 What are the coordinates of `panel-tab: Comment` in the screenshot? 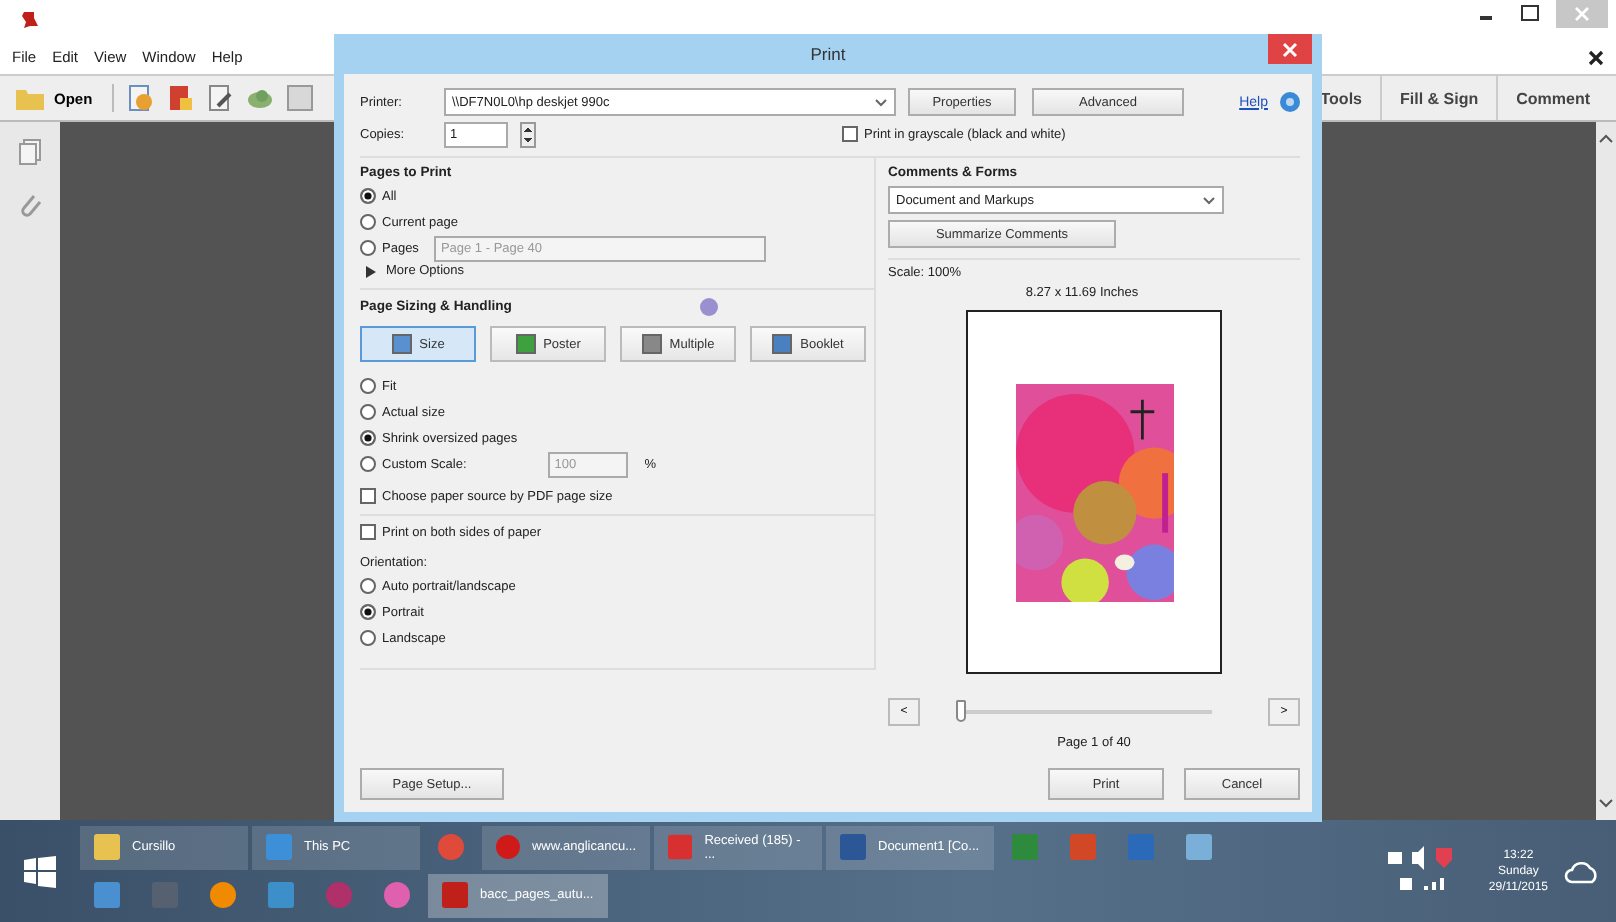 It's located at (1552, 98).